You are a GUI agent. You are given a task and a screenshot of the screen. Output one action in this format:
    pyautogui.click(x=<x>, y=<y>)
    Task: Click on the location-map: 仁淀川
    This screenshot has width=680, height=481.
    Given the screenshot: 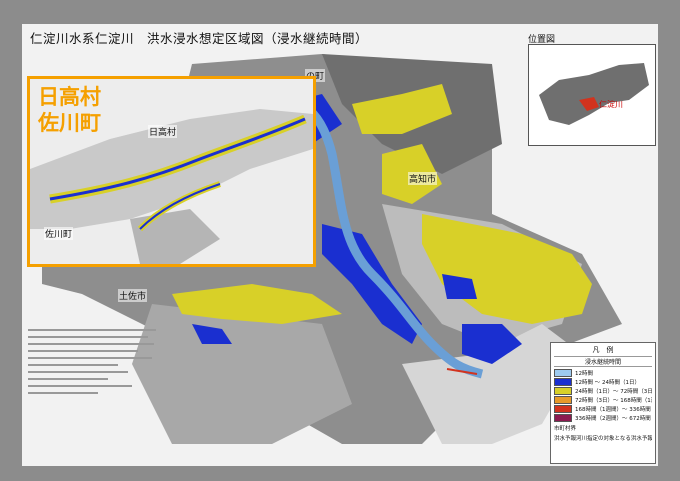 What is the action you would take?
    pyautogui.click(x=592, y=95)
    